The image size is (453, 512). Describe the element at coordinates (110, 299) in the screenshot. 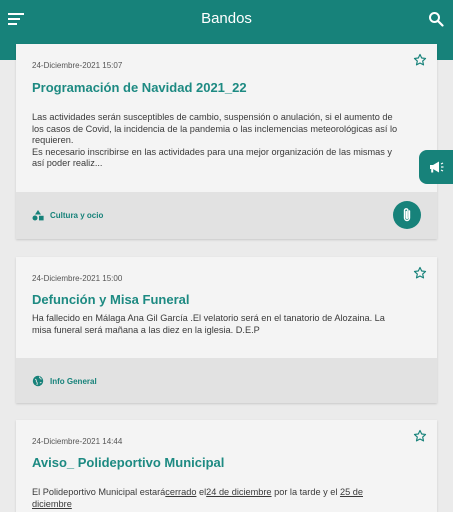

I see `bando-title: Defunción y Misa Funeral` at that location.